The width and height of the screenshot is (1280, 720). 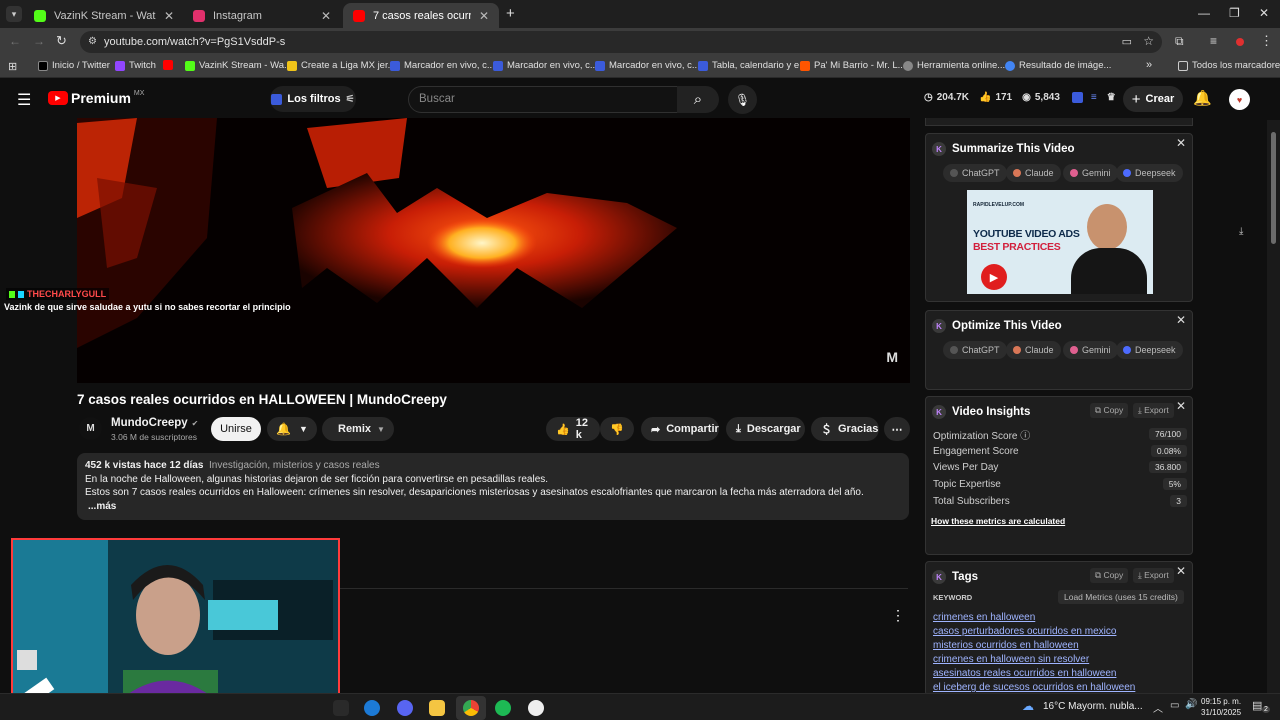 I want to click on minimize-button: —, so click(x=1204, y=13).